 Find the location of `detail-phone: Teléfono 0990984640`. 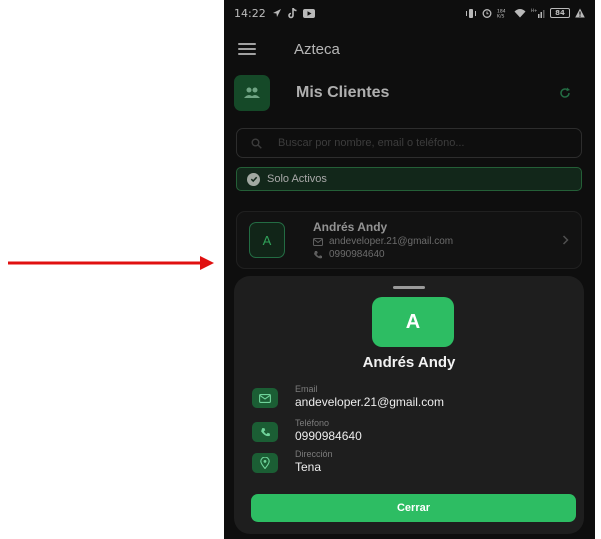

detail-phone: Teléfono 0990984640 is located at coordinates (307, 431).